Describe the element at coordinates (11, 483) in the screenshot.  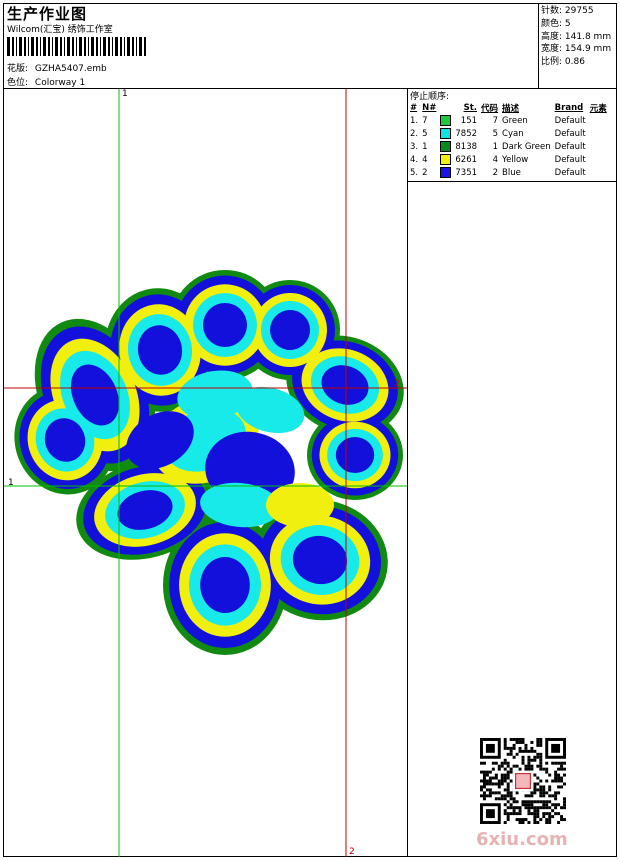
I see `guide-label-h1: 1` at that location.